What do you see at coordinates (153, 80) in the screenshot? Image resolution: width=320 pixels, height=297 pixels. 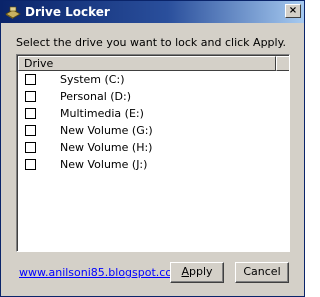 I see `drive-row: System (C:)` at bounding box center [153, 80].